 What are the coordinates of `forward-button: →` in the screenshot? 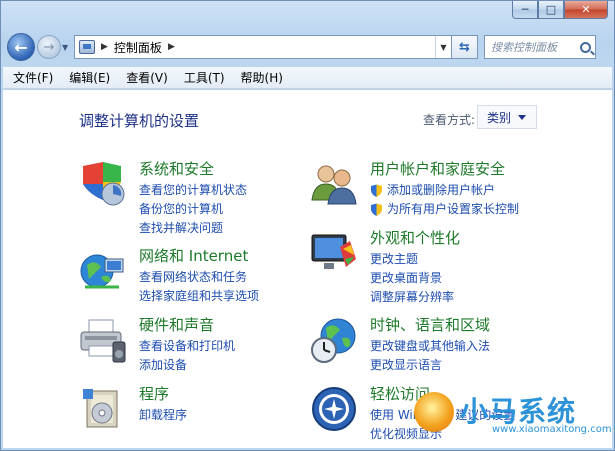 It's located at (49, 47).